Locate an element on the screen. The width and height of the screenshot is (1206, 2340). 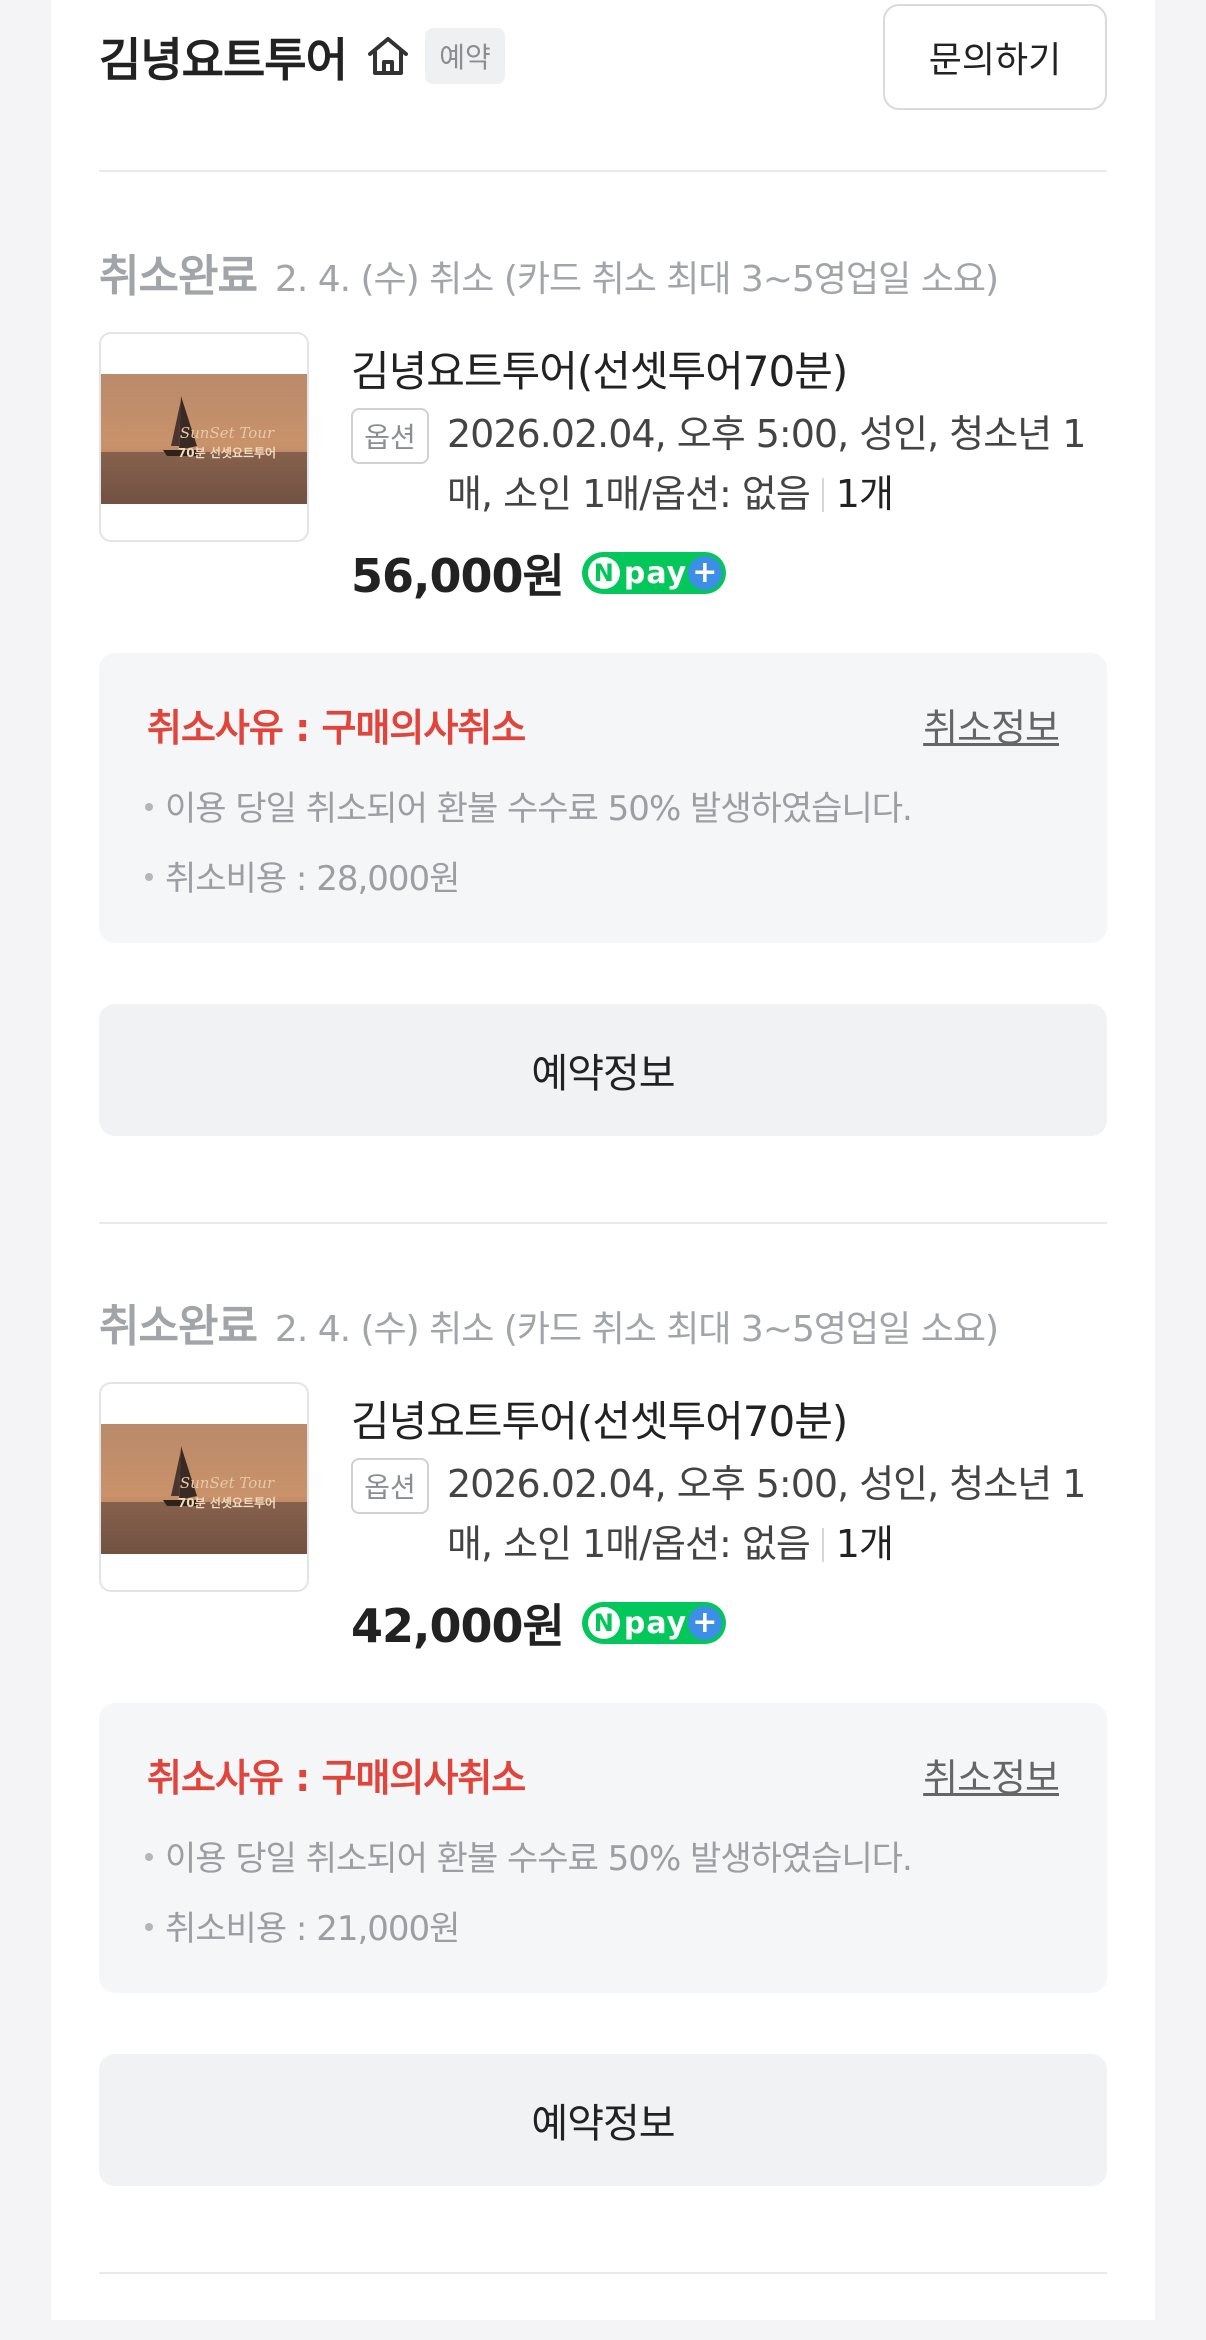
reservation-type-badge: 예약 is located at coordinates (465, 56).